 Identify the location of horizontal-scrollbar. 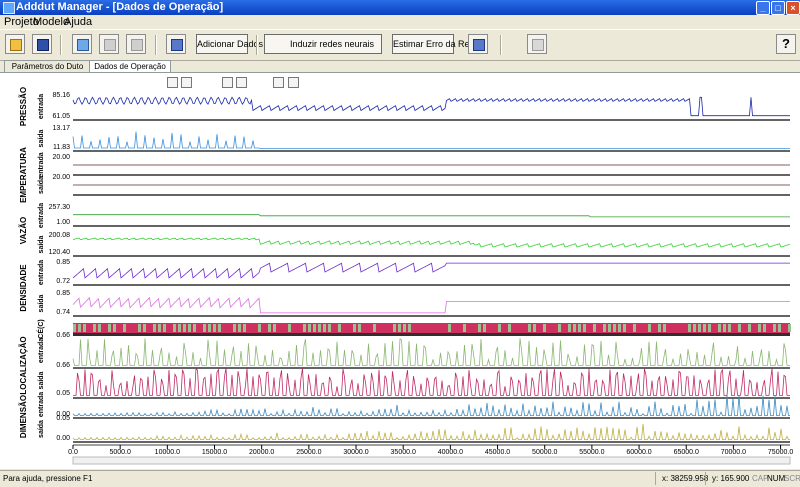
(431, 460).